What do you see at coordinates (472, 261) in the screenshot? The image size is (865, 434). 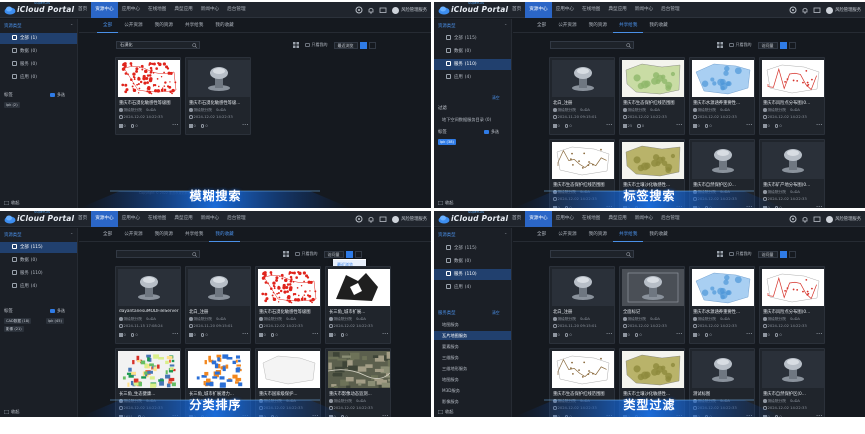 I see `category-item: 数据 (0)` at bounding box center [472, 261].